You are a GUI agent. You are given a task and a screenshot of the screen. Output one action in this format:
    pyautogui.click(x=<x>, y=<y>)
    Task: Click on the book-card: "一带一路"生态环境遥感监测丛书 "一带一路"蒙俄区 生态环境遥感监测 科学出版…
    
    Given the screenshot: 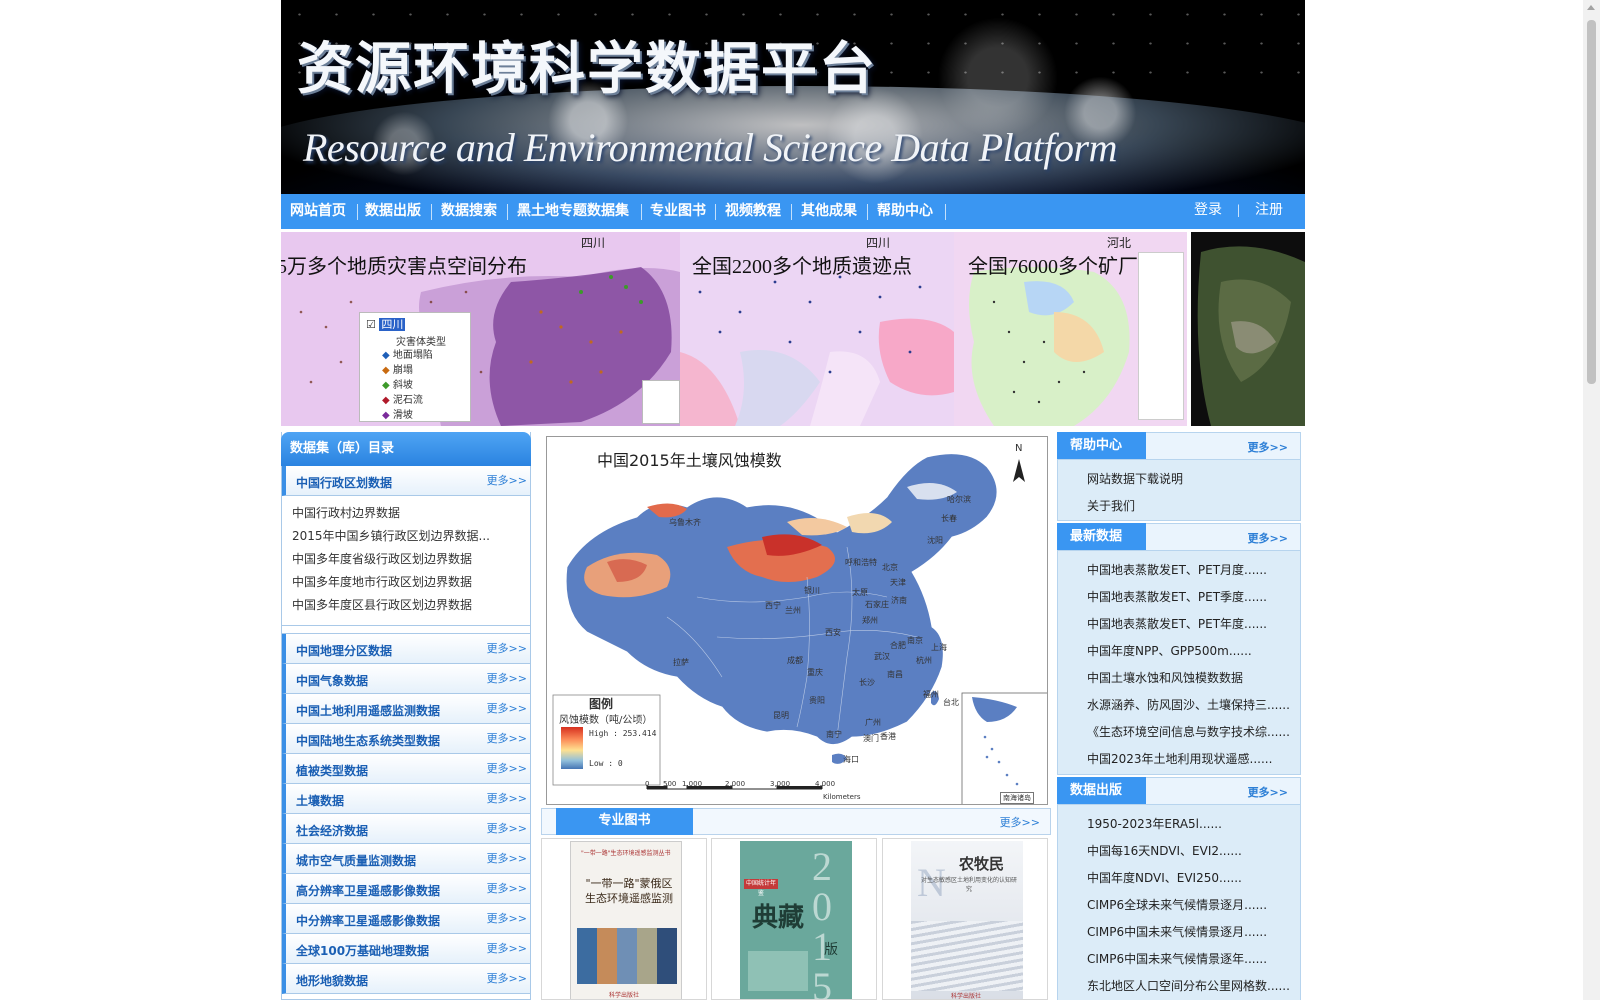 What is the action you would take?
    pyautogui.click(x=624, y=919)
    